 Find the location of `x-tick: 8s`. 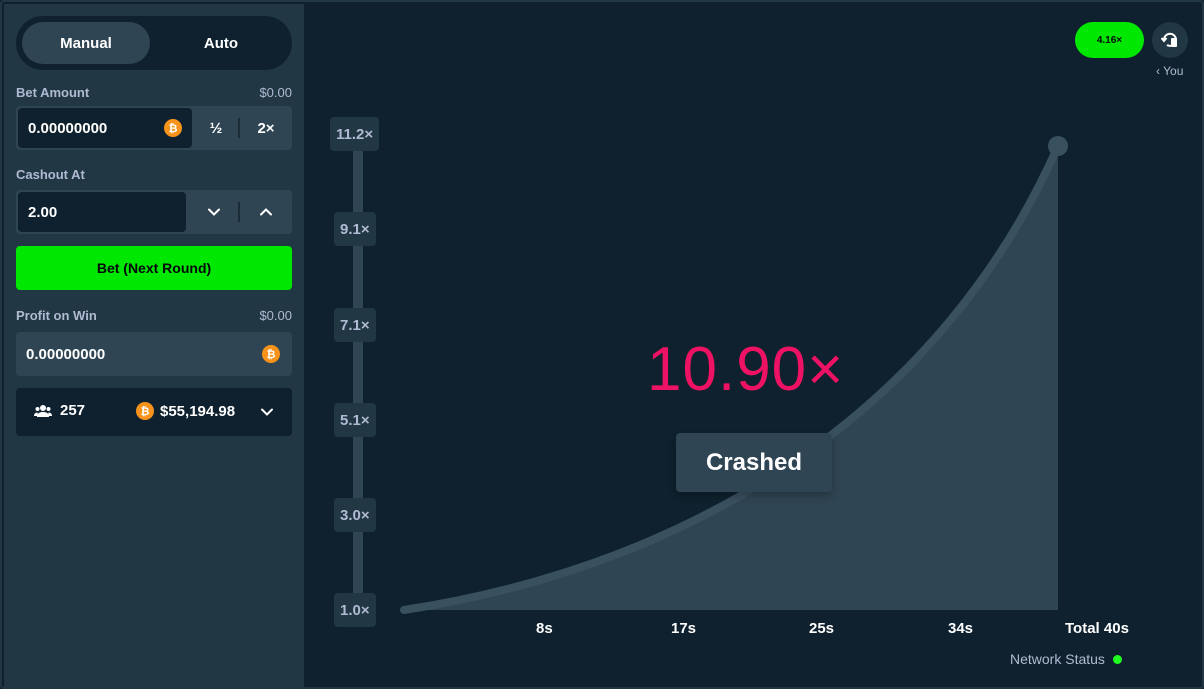

x-tick: 8s is located at coordinates (544, 628).